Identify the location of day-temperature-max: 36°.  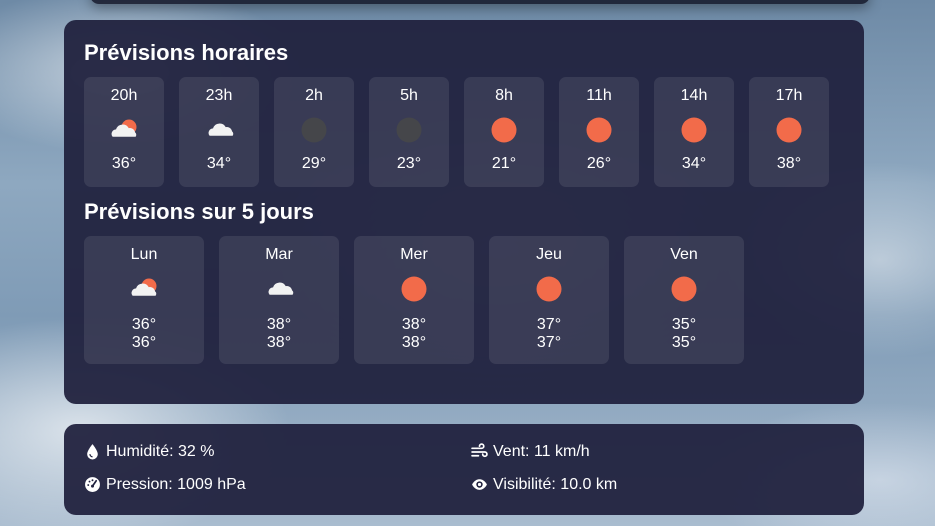
(144, 324).